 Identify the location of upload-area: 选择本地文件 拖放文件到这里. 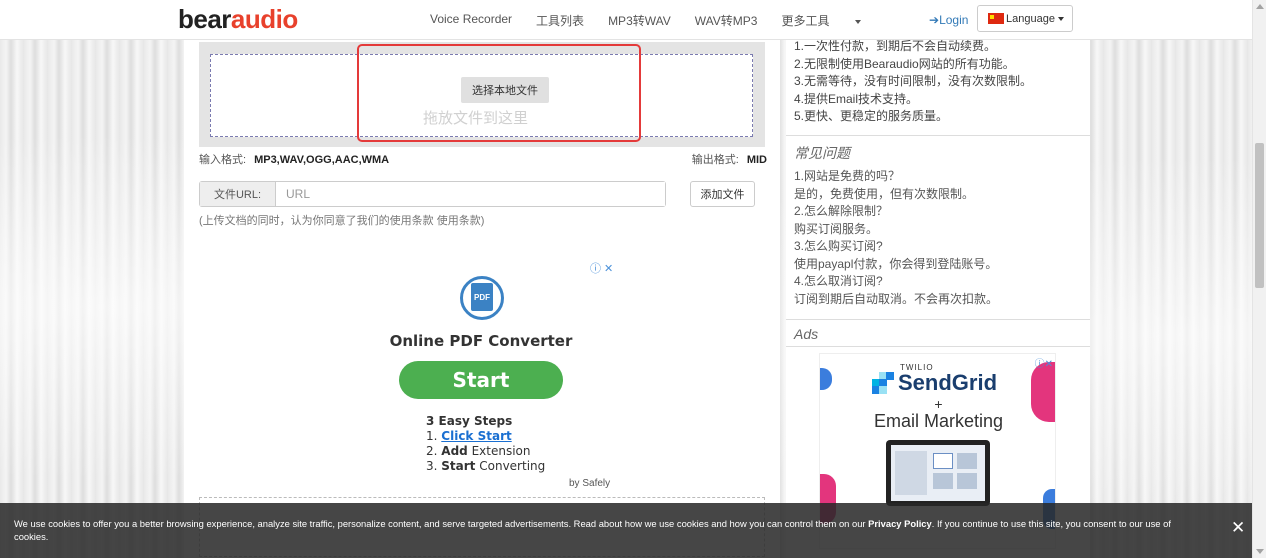
(482, 94).